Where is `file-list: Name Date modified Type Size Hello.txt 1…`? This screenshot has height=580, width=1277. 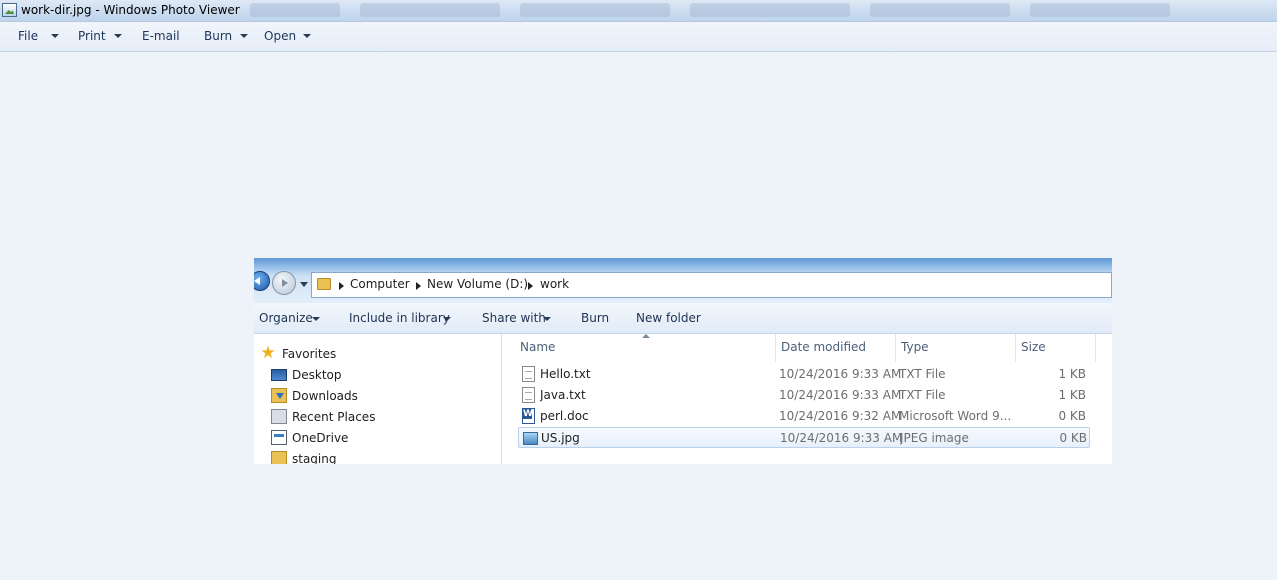 file-list: Name Date modified Type Size Hello.txt 1… is located at coordinates (807, 399).